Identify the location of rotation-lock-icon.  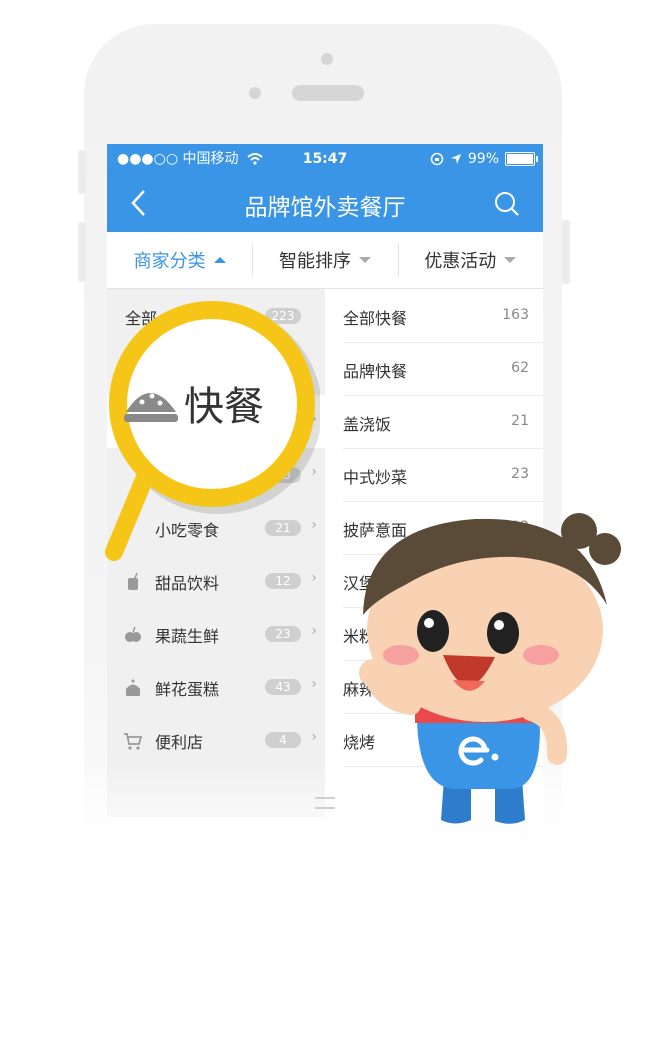
(437, 159).